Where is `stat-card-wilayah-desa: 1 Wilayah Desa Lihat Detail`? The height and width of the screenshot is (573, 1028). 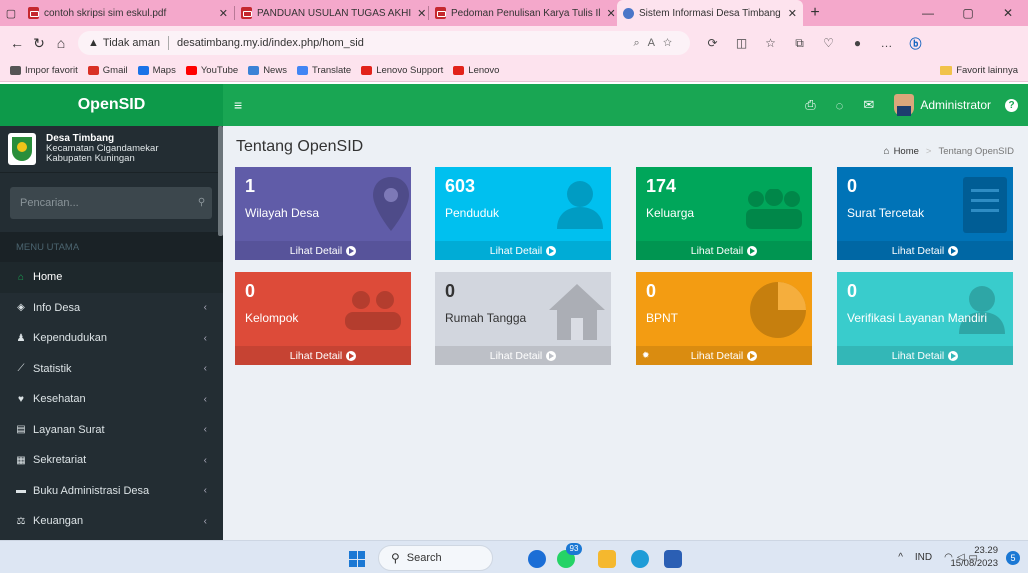 stat-card-wilayah-desa: 1 Wilayah Desa Lihat Detail is located at coordinates (323, 213).